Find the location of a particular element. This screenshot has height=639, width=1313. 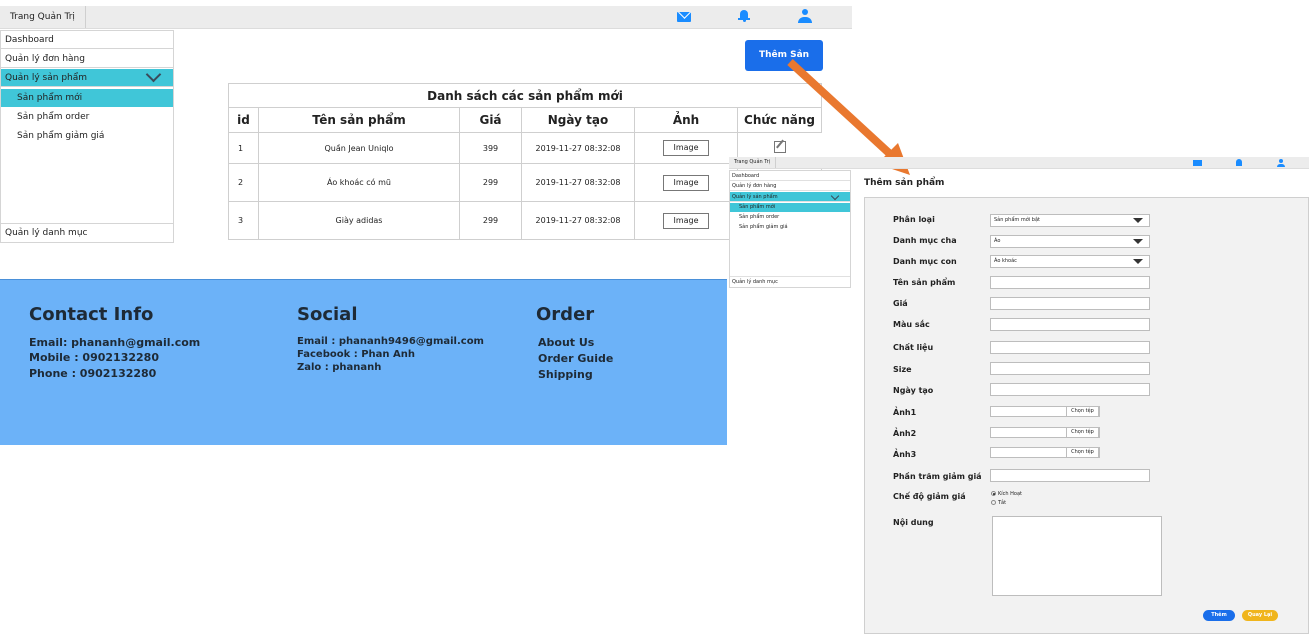

material-input is located at coordinates (1070, 347).